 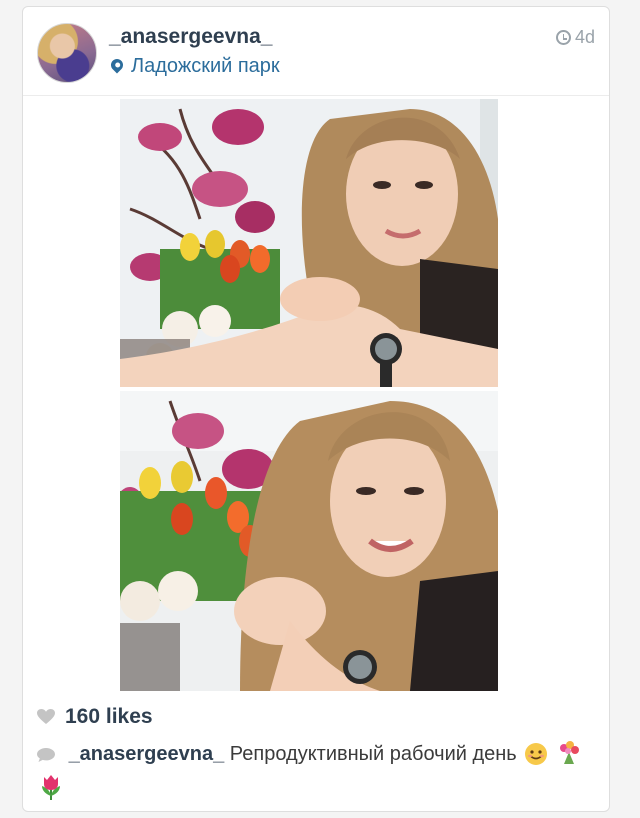 What do you see at coordinates (46, 755) in the screenshot?
I see `comment-icon` at bounding box center [46, 755].